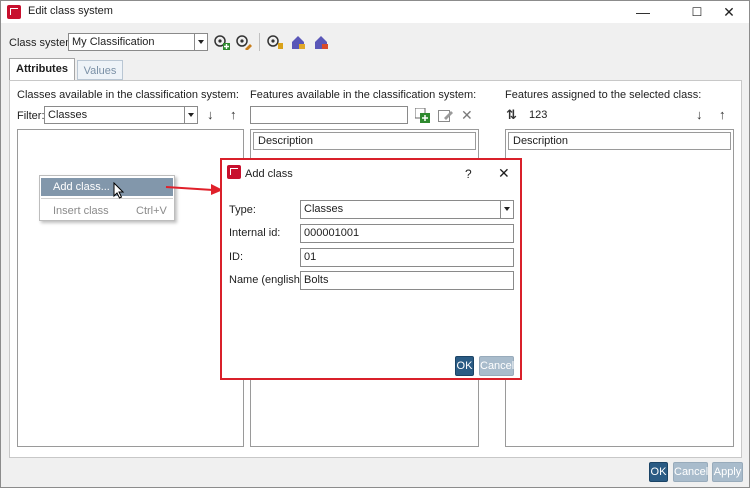  I want to click on edit-classification-icon, so click(244, 42).